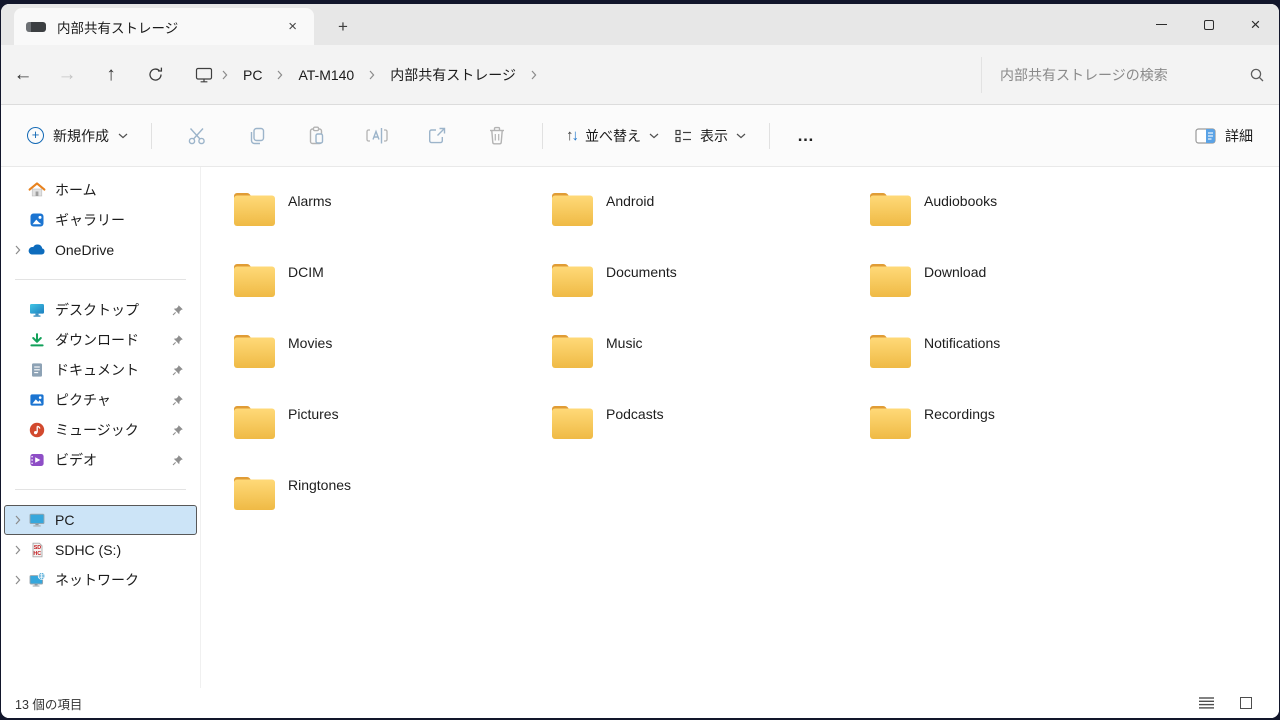  I want to click on refresh-icon, so click(155, 74).